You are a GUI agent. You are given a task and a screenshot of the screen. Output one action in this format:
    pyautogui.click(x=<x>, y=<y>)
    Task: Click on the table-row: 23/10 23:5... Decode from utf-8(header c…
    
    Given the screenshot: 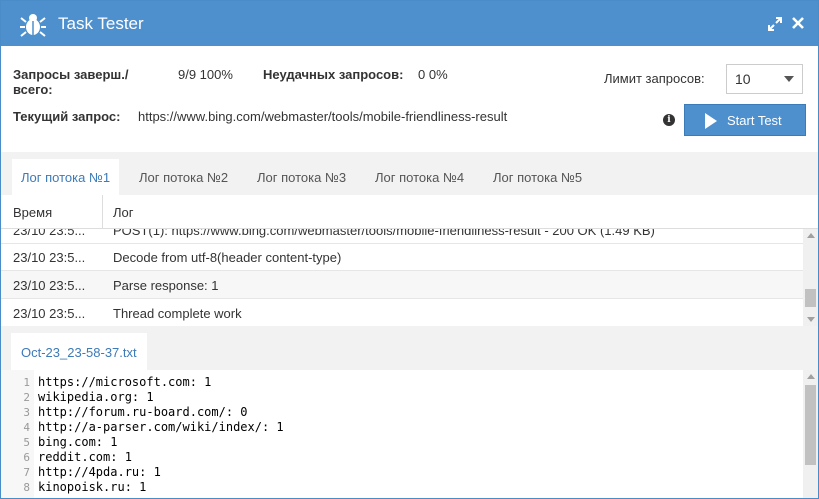 What is the action you would take?
    pyautogui.click(x=402, y=257)
    